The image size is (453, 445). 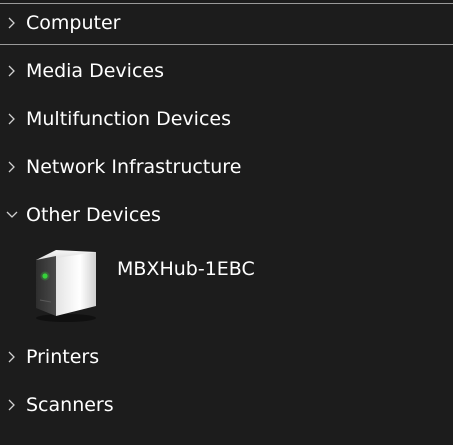 What do you see at coordinates (226, 44) in the screenshot?
I see `selection-separator` at bounding box center [226, 44].